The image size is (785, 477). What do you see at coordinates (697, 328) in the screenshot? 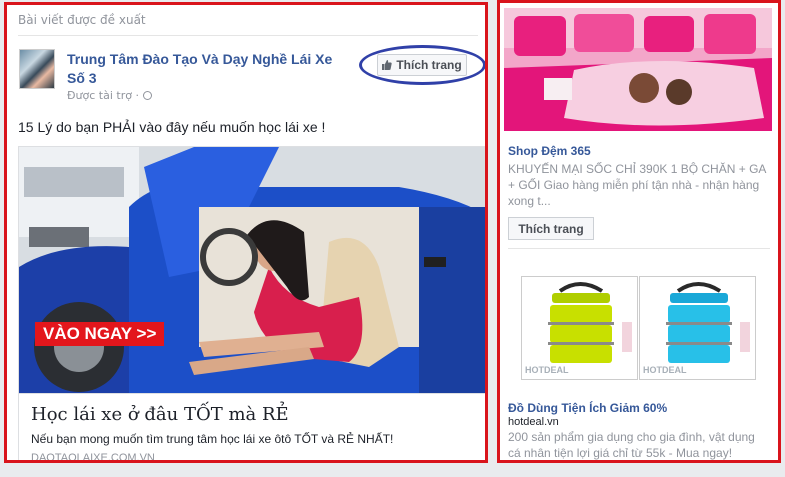
I see `ad2-product-image-cyan: HOTDEAL` at bounding box center [697, 328].